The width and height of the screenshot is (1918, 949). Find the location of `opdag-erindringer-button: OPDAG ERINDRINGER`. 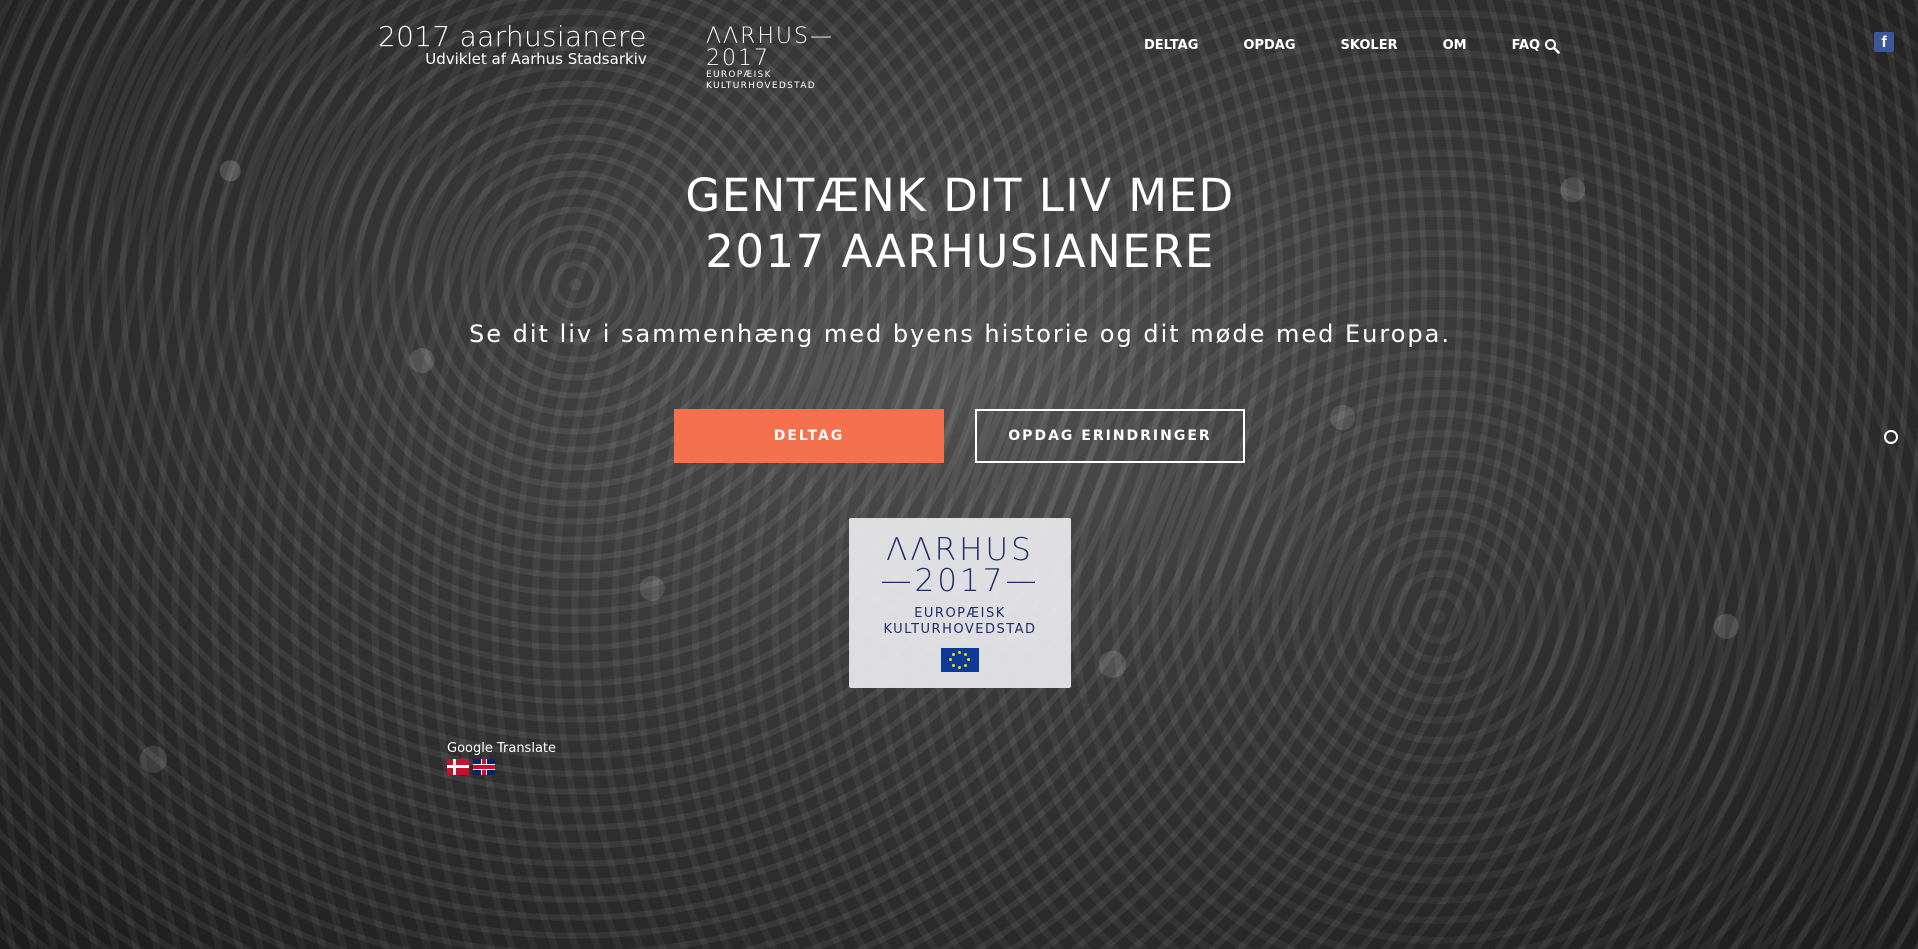

opdag-erindringer-button: OPDAG ERINDRINGER is located at coordinates (1110, 436).